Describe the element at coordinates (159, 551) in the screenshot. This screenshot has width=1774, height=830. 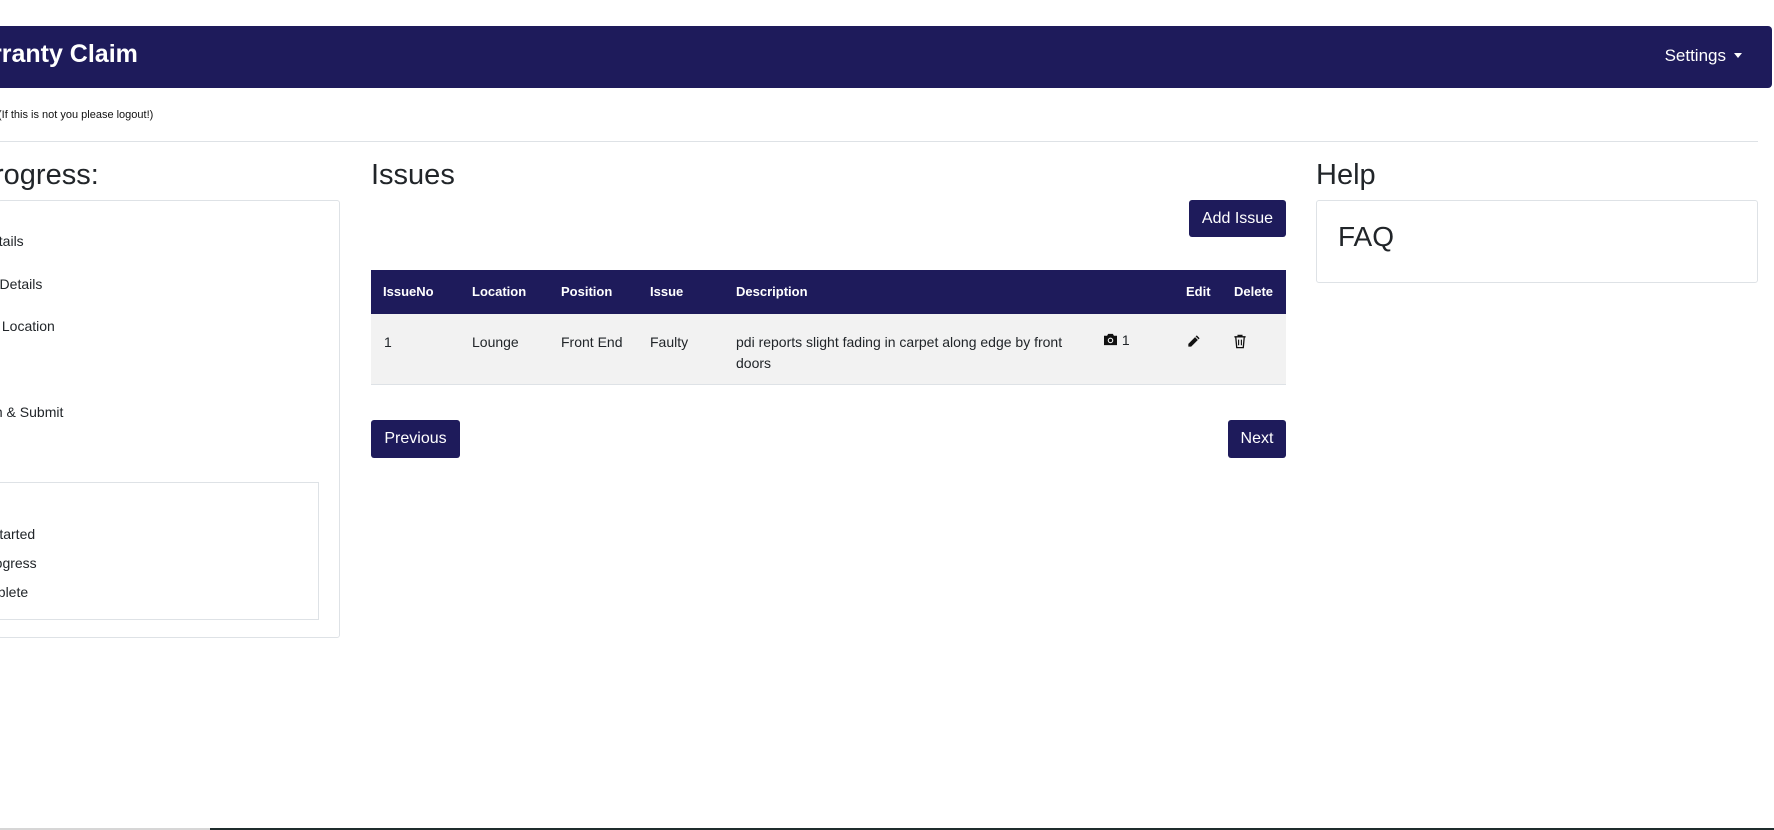
I see `status-legend: Started rogress nplete` at that location.